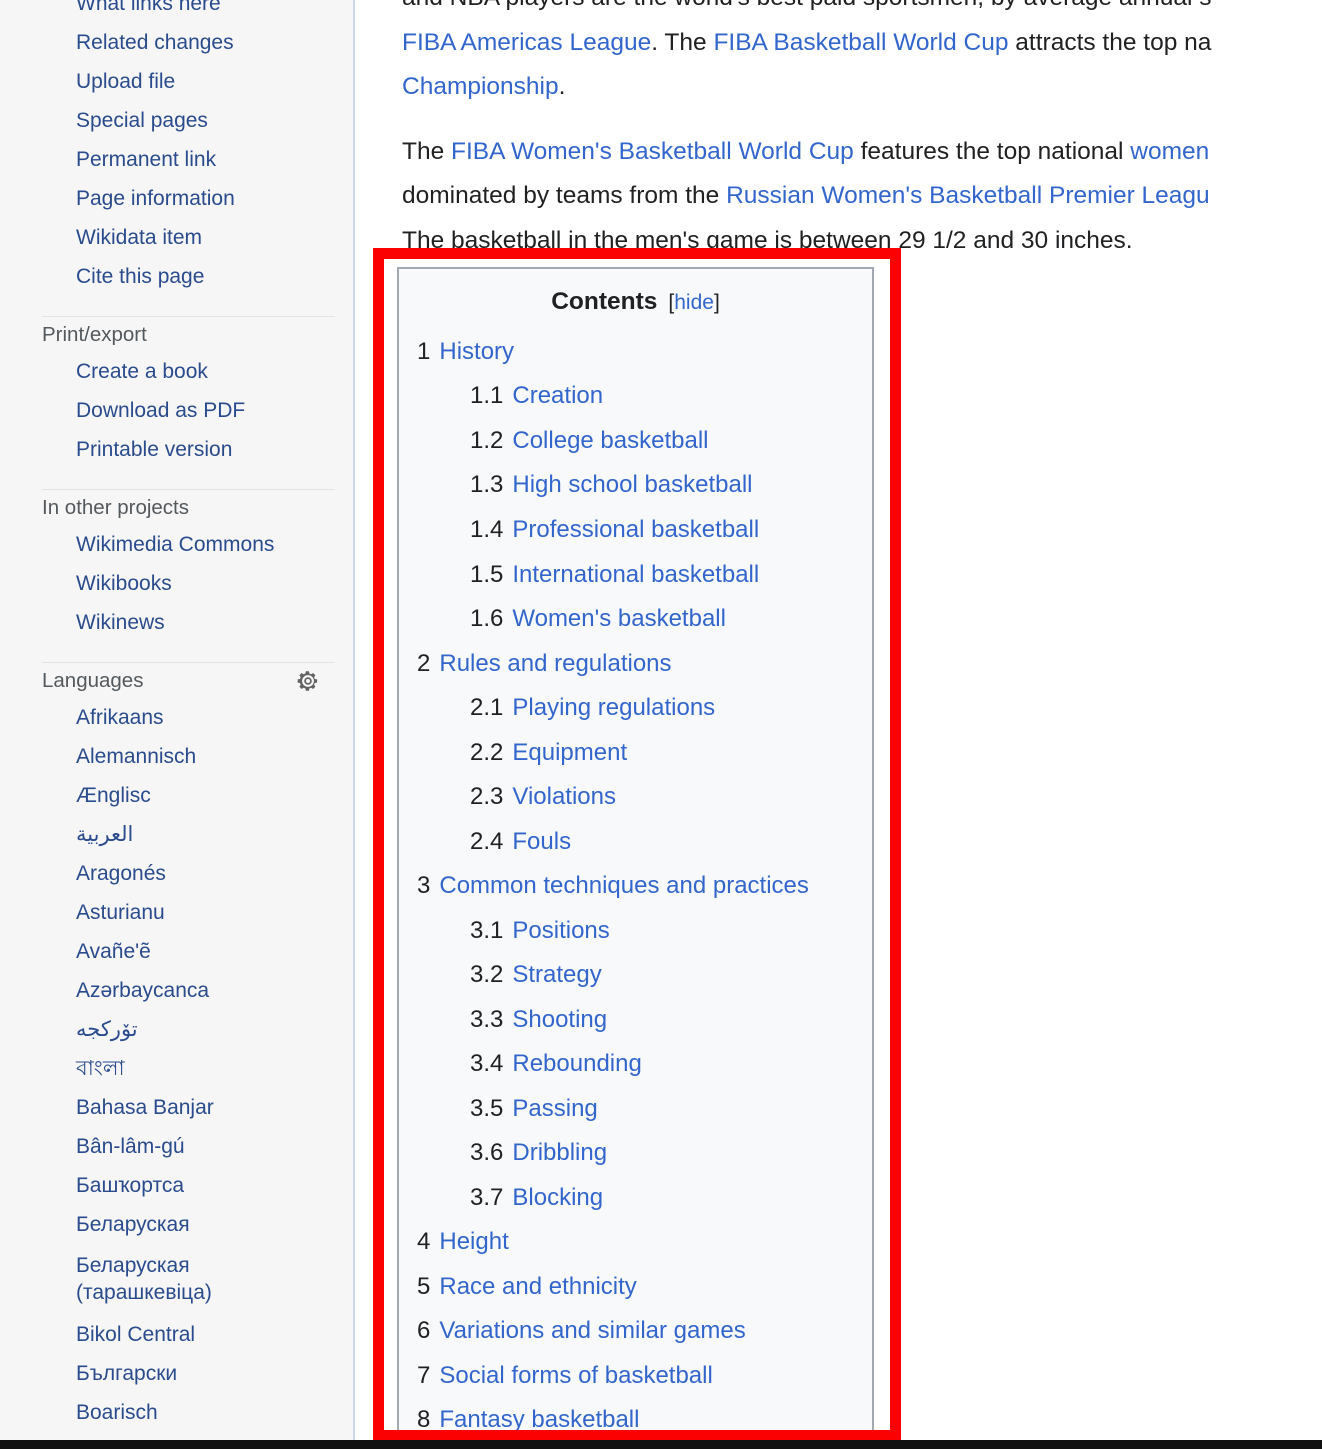 Image resolution: width=1322 pixels, height=1449 pixels. I want to click on sidebar-item-wikibooks: Wikibooks, so click(176, 583).